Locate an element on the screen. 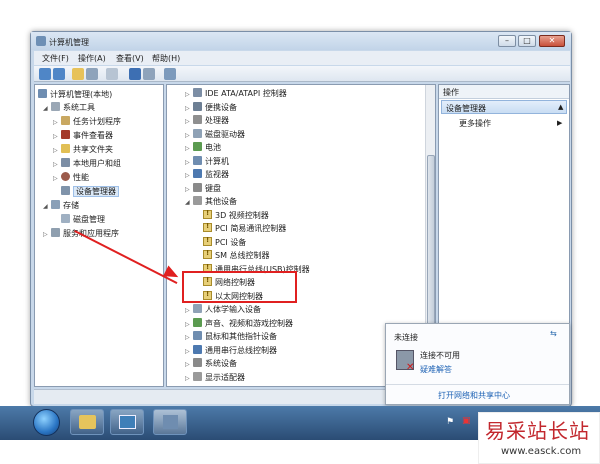  forward-arrow-icon is located at coordinates (59, 74).